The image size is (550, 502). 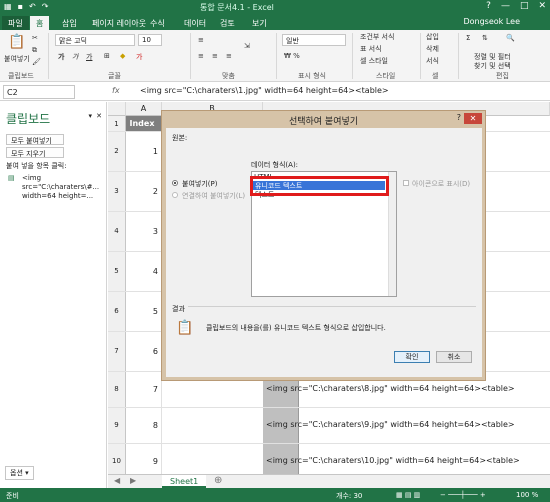 What do you see at coordinates (99, 116) in the screenshot?
I see `pane-close-icon: ✕` at bounding box center [99, 116].